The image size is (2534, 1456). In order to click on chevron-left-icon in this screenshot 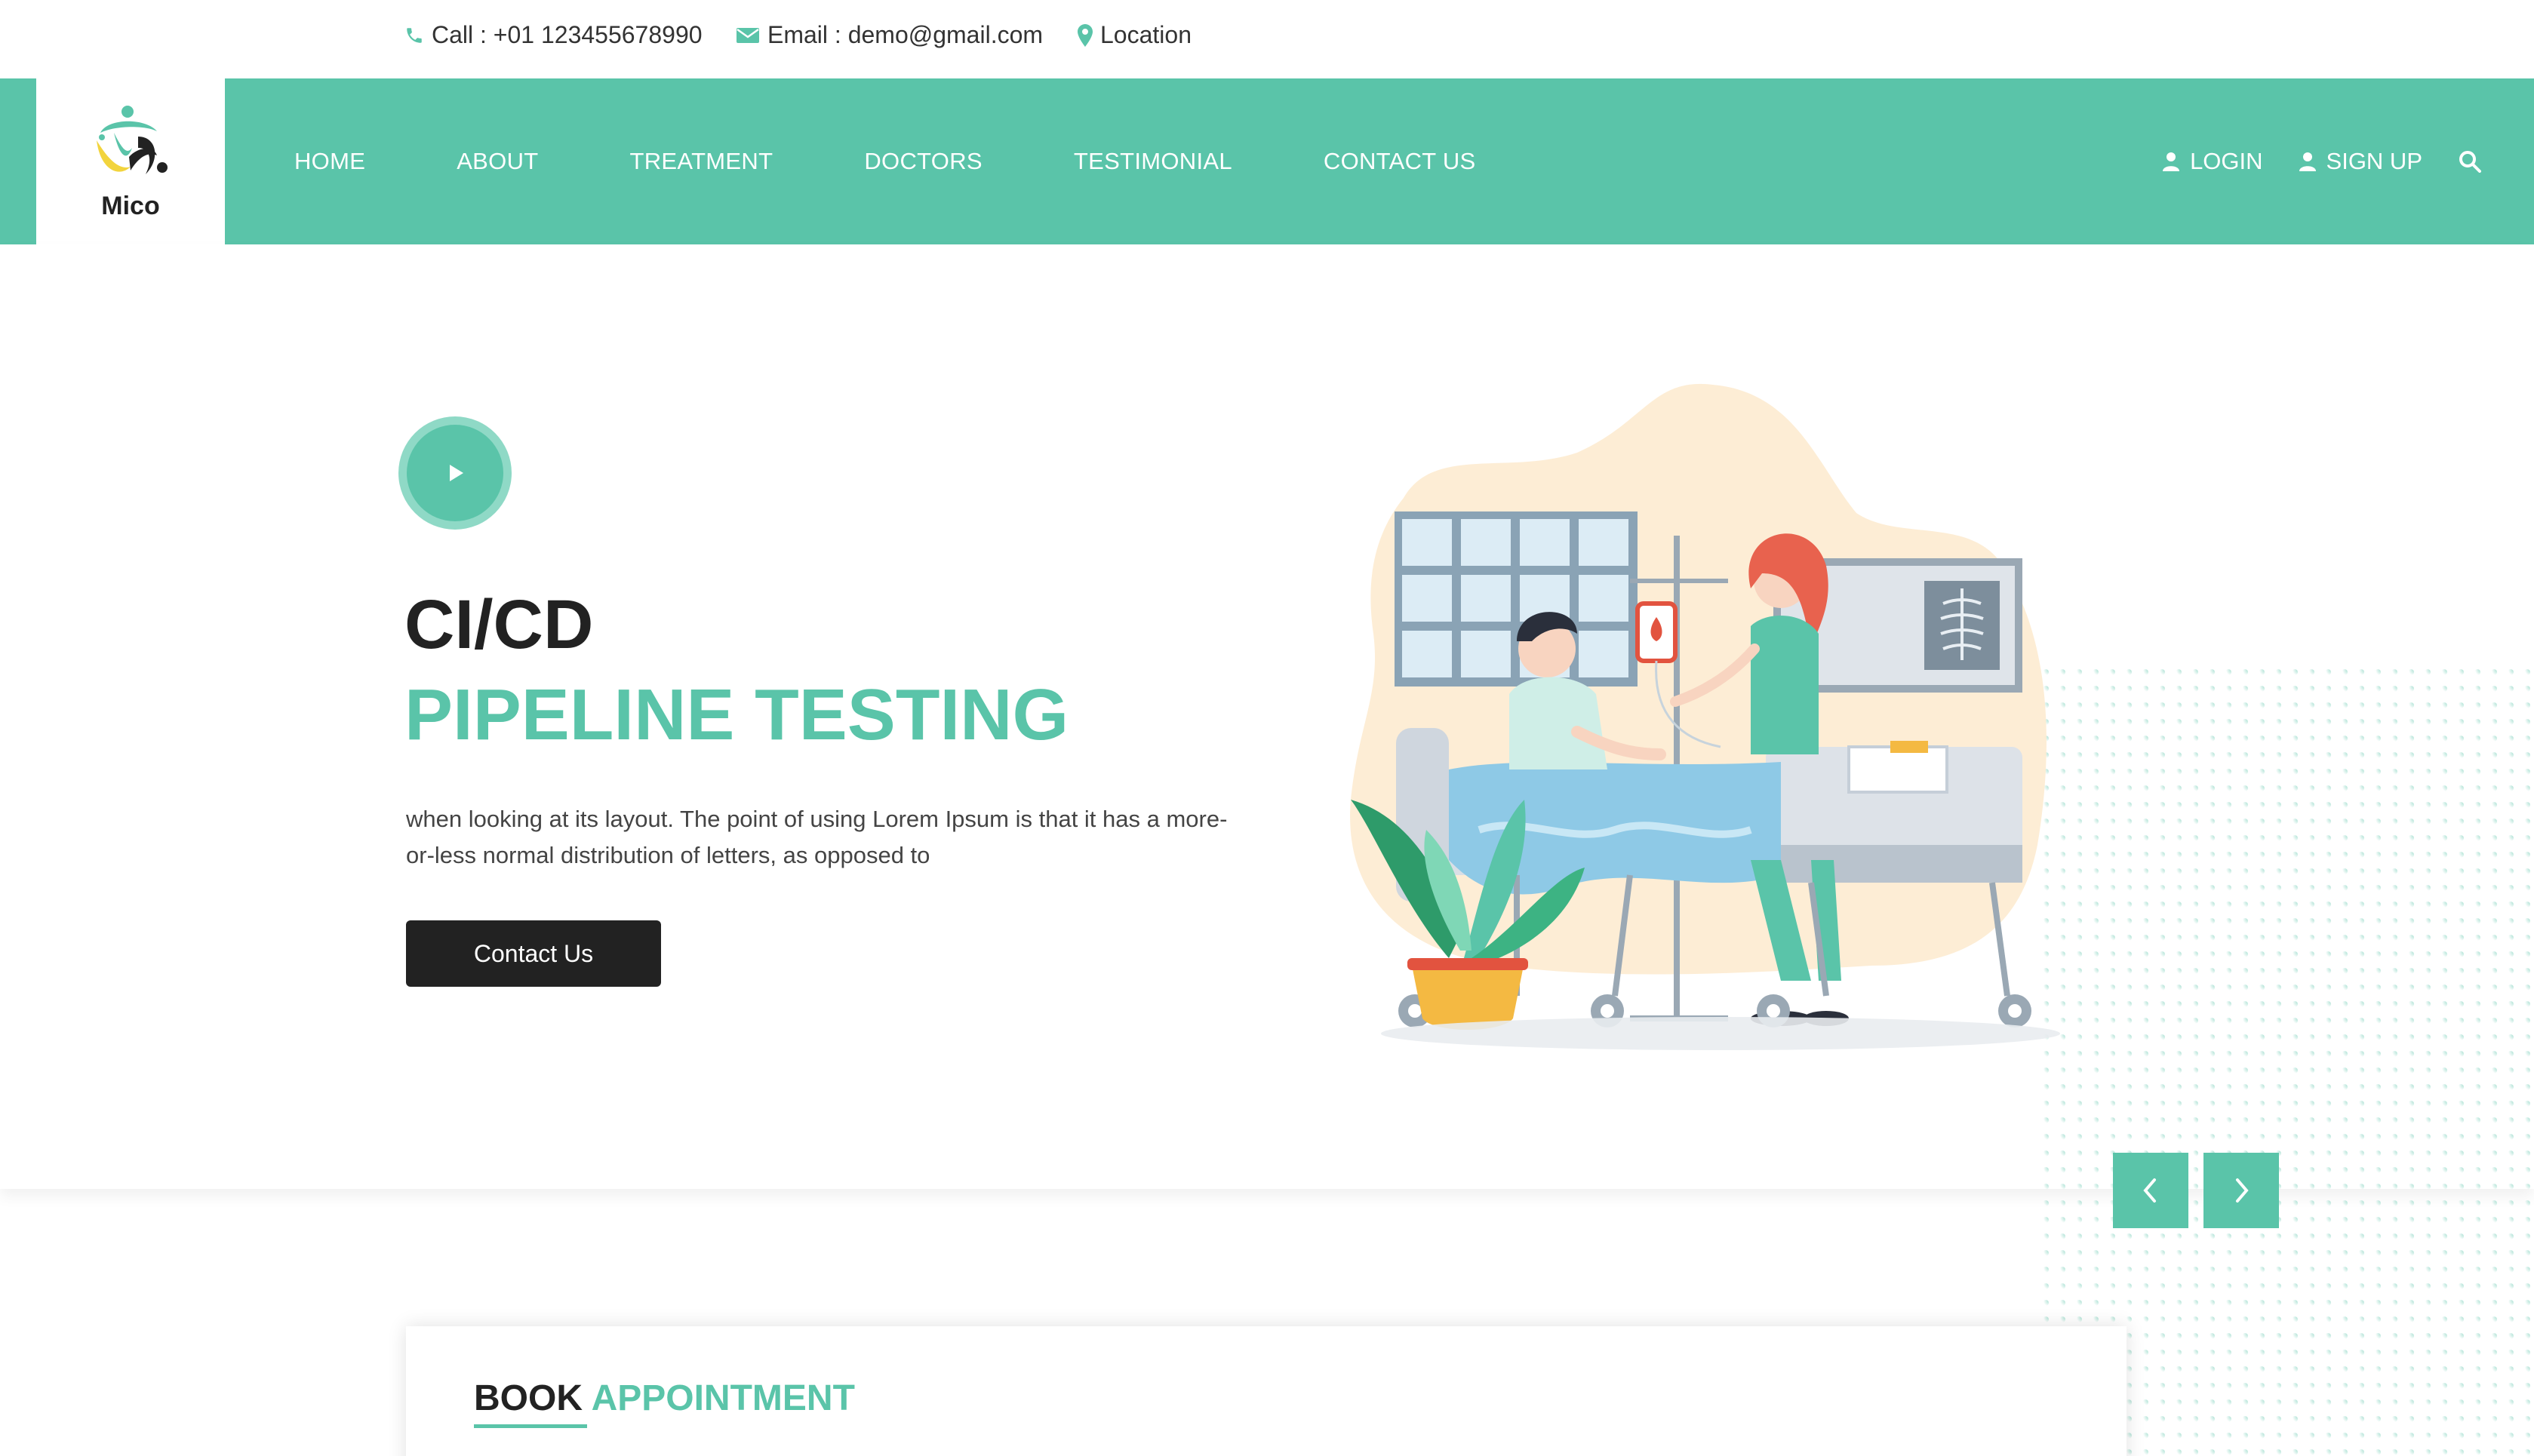, I will do `click(2149, 1190)`.